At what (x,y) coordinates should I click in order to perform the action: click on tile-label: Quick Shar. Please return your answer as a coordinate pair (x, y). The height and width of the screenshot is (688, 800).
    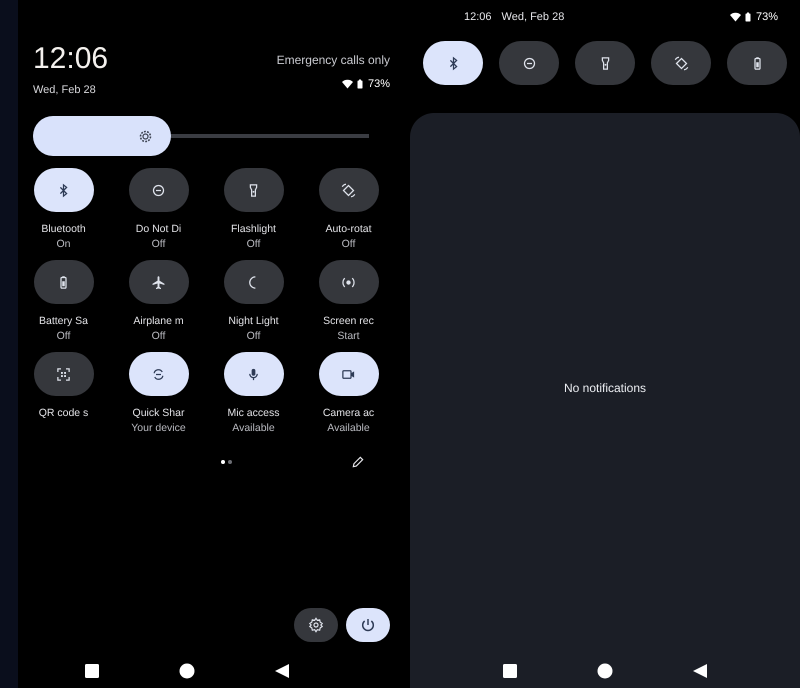
    Looking at the image, I should click on (158, 413).